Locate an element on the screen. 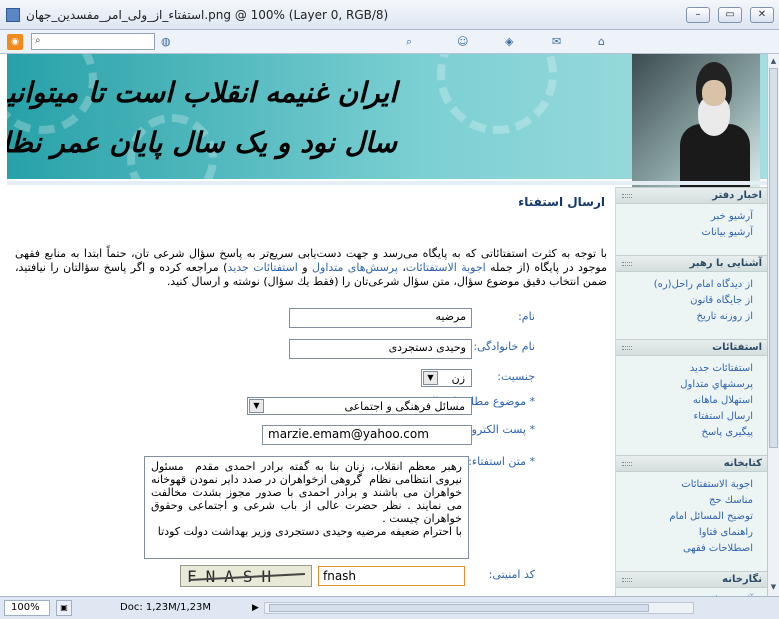 The image size is (779, 619). captcha-image: FNASH is located at coordinates (246, 576).